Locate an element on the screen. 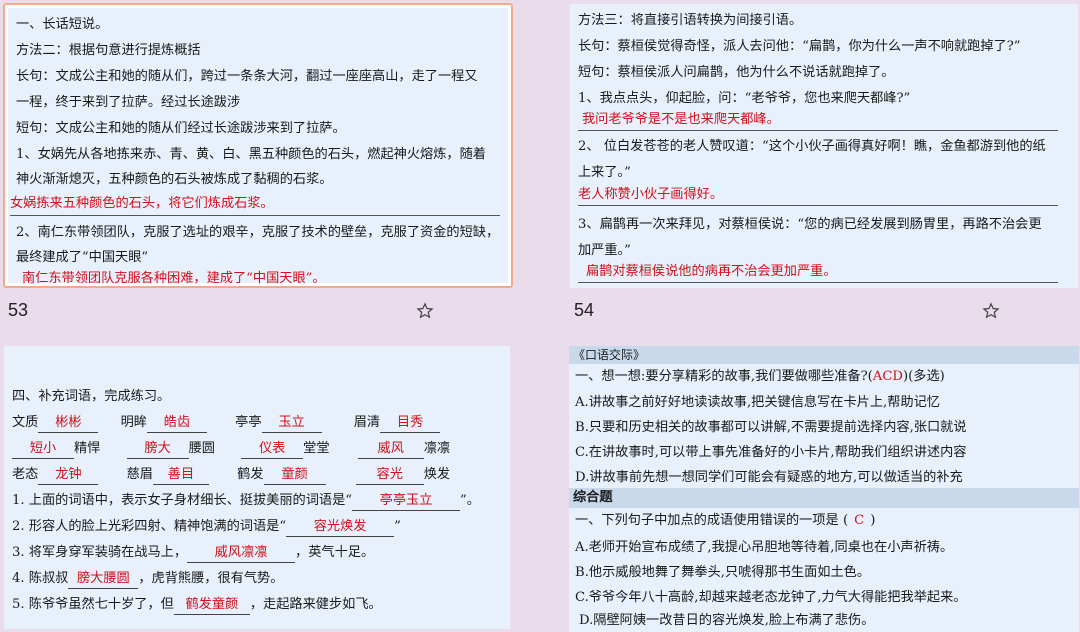 Image resolution: width=1080 pixels, height=632 pixels. word: 焕发 is located at coordinates (437, 474).